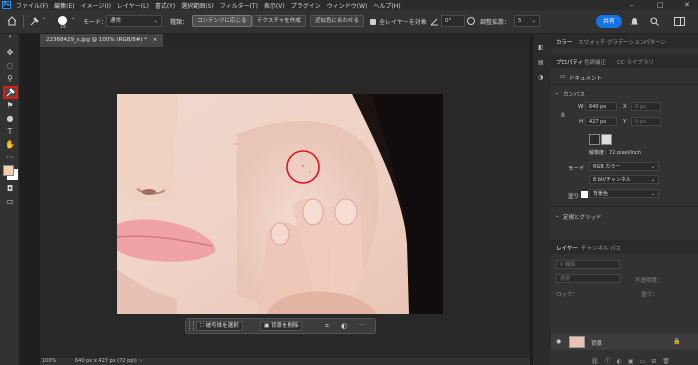  What do you see at coordinates (10, 189) in the screenshot?
I see `quick-mask-icon: ◘` at bounding box center [10, 189].